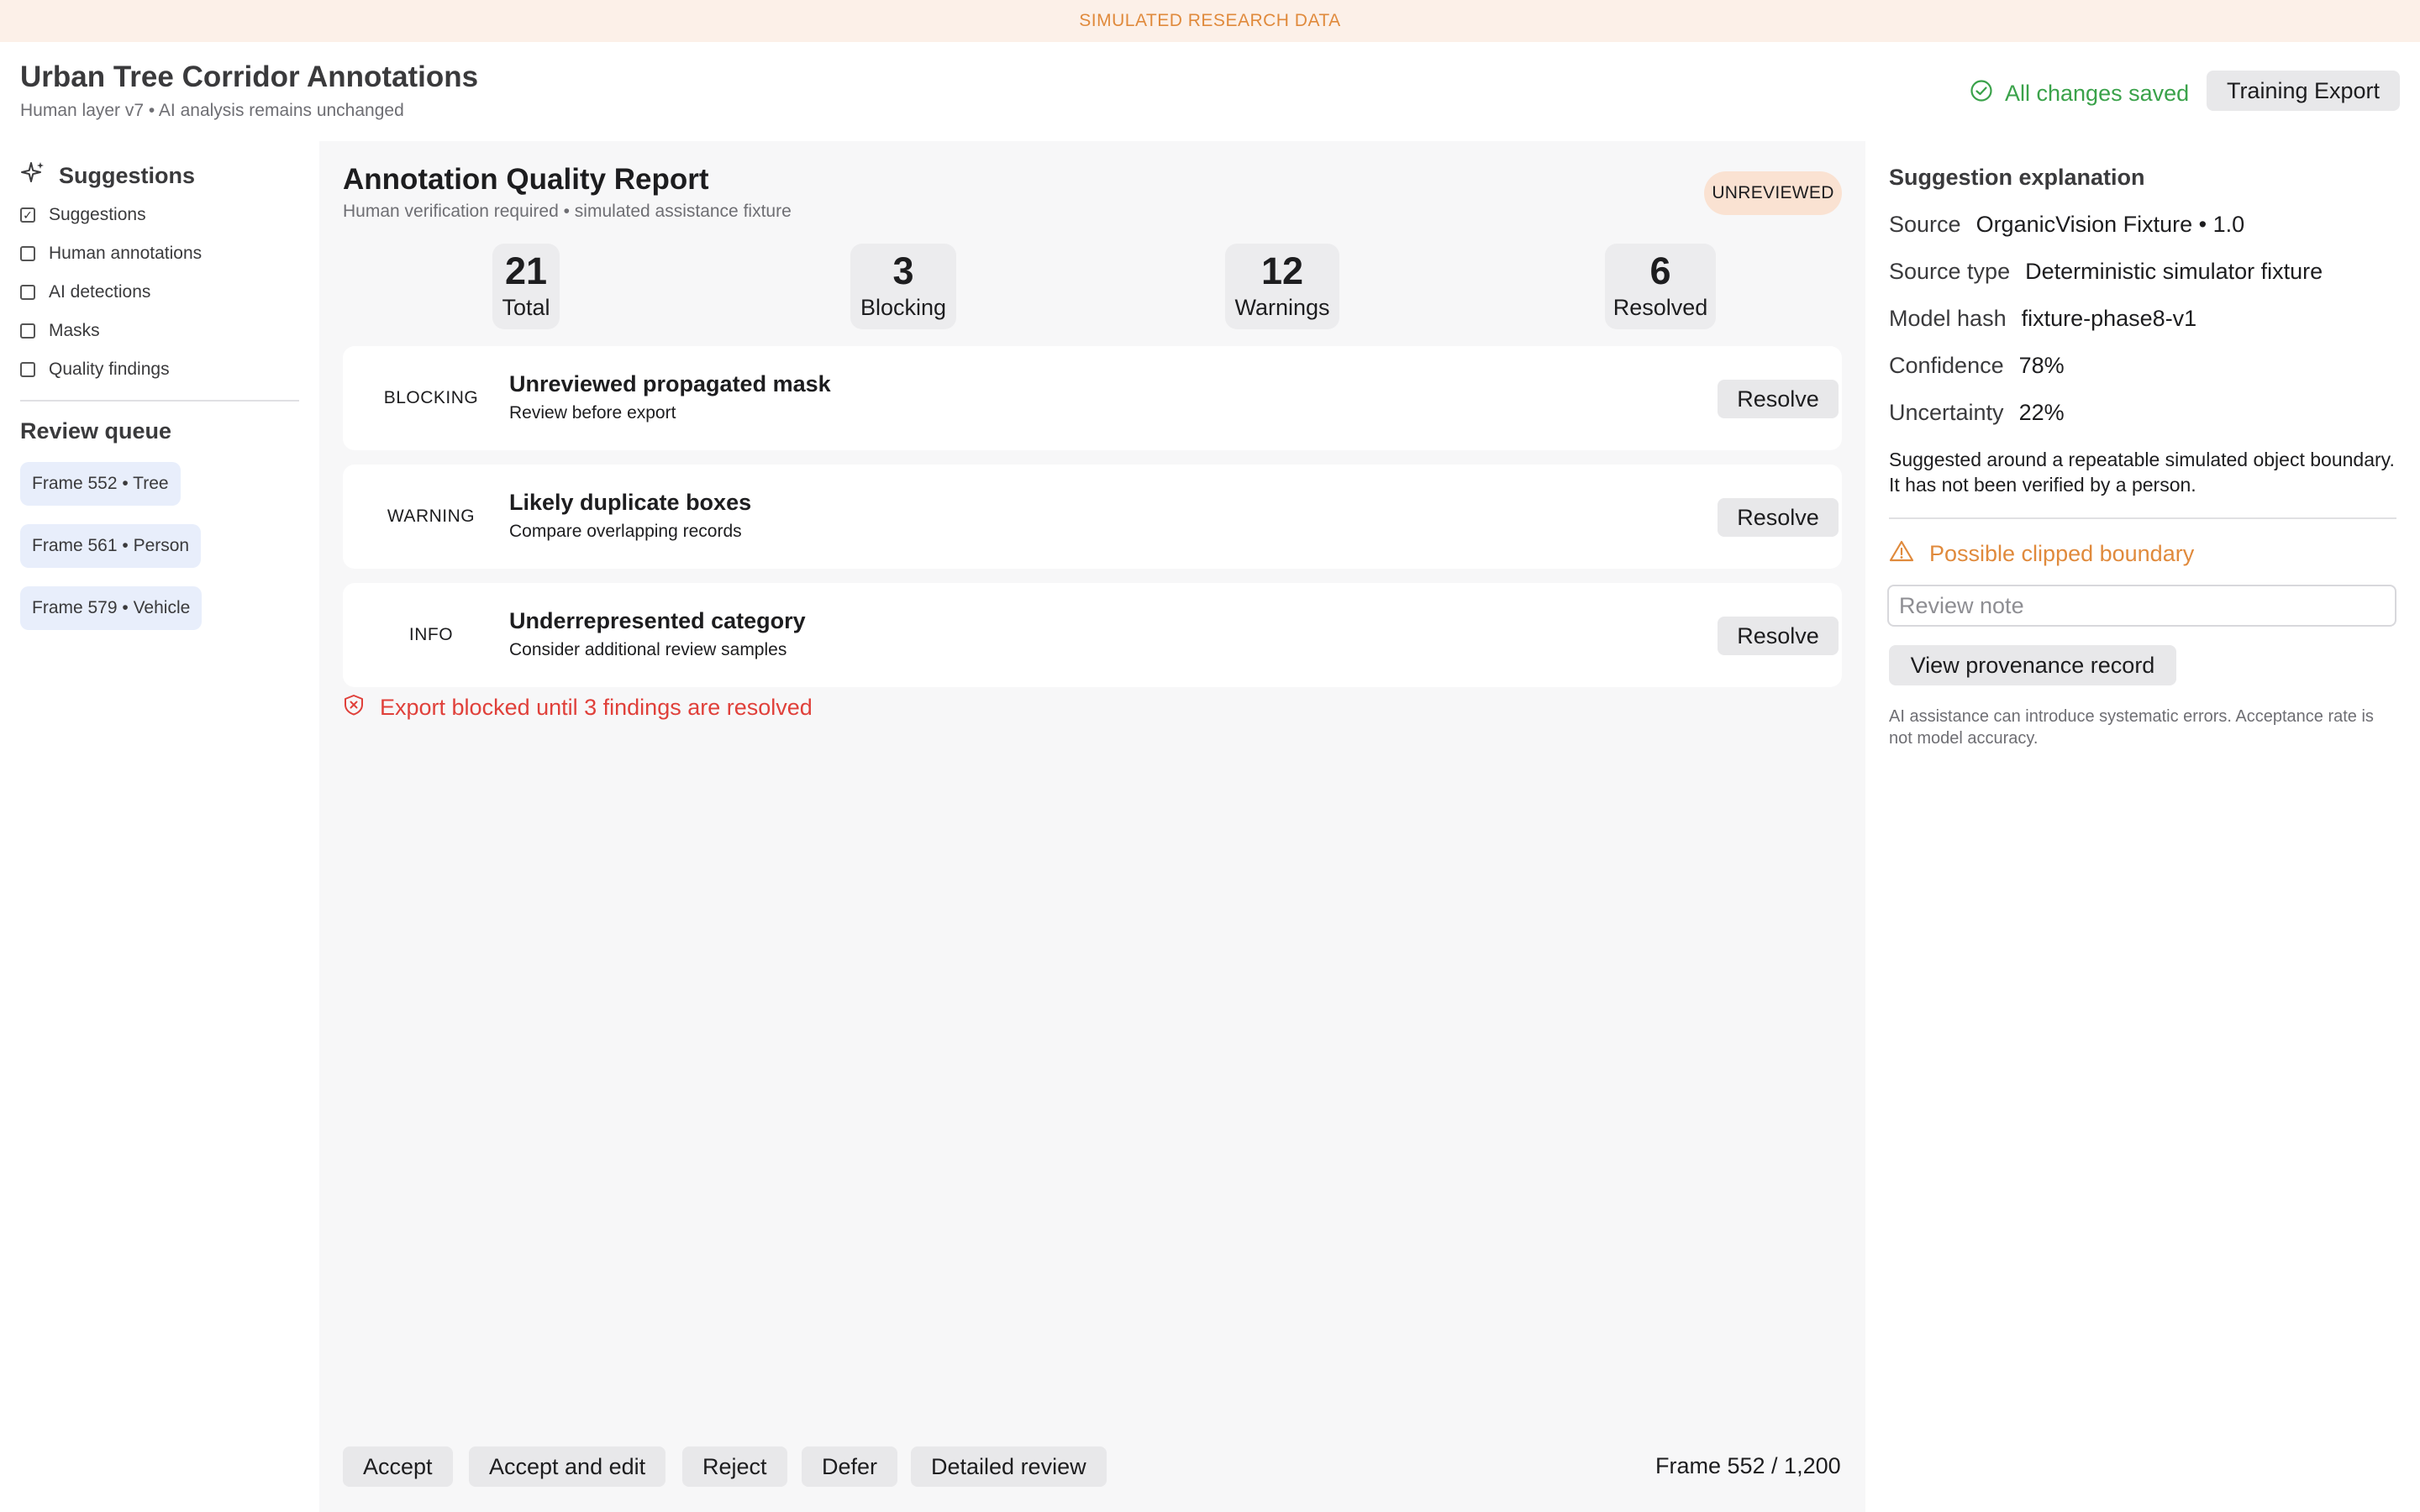  I want to click on warning-text: Possible clipped boundary, so click(2062, 553).